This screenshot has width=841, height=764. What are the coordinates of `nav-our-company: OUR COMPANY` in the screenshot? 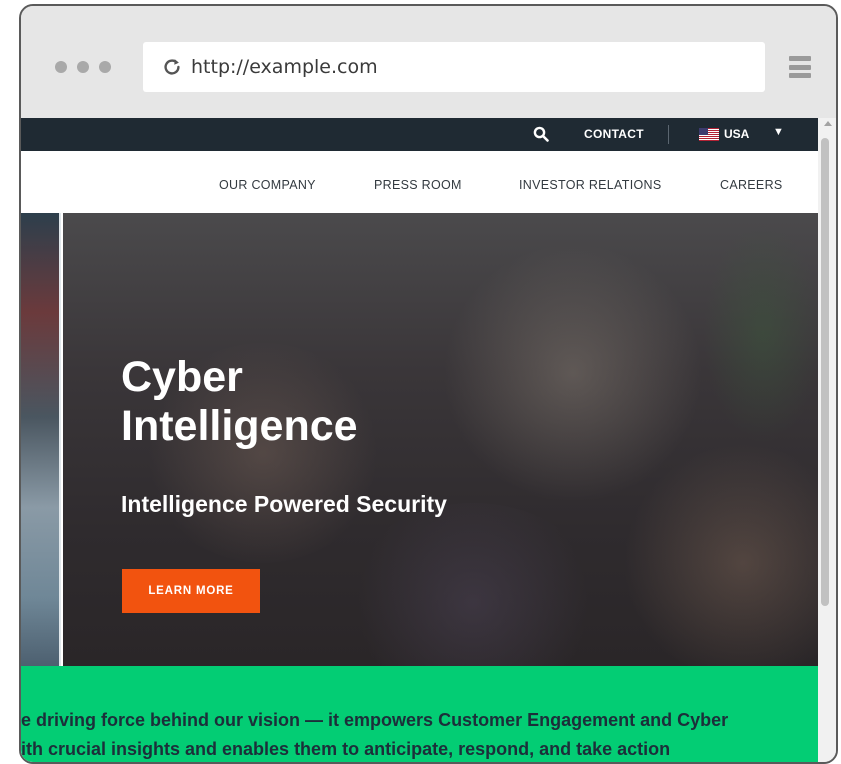 It's located at (267, 185).